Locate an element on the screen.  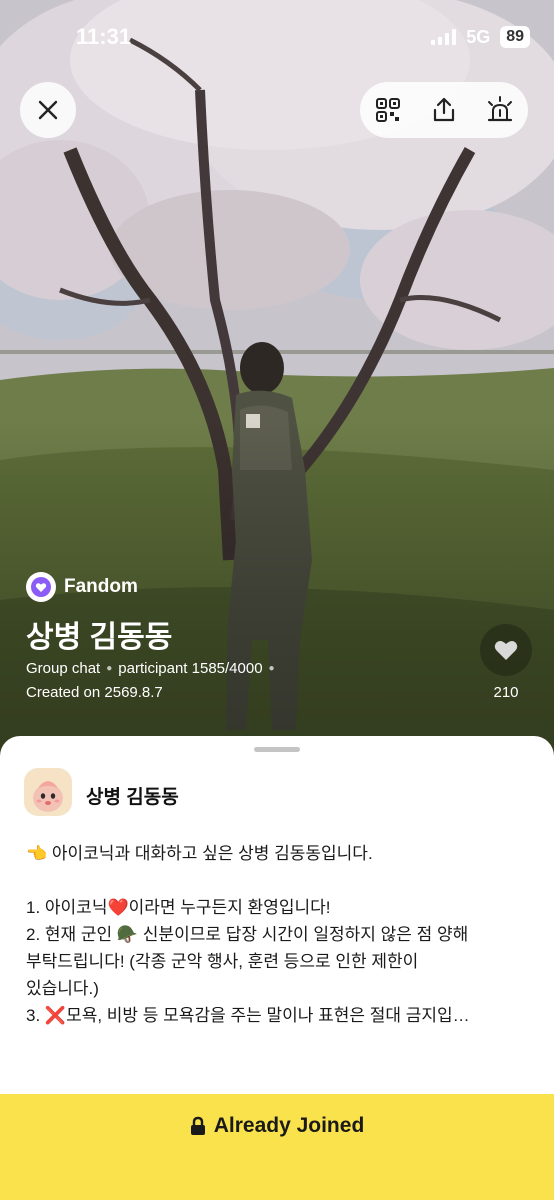
heart-icon is located at coordinates (506, 650).